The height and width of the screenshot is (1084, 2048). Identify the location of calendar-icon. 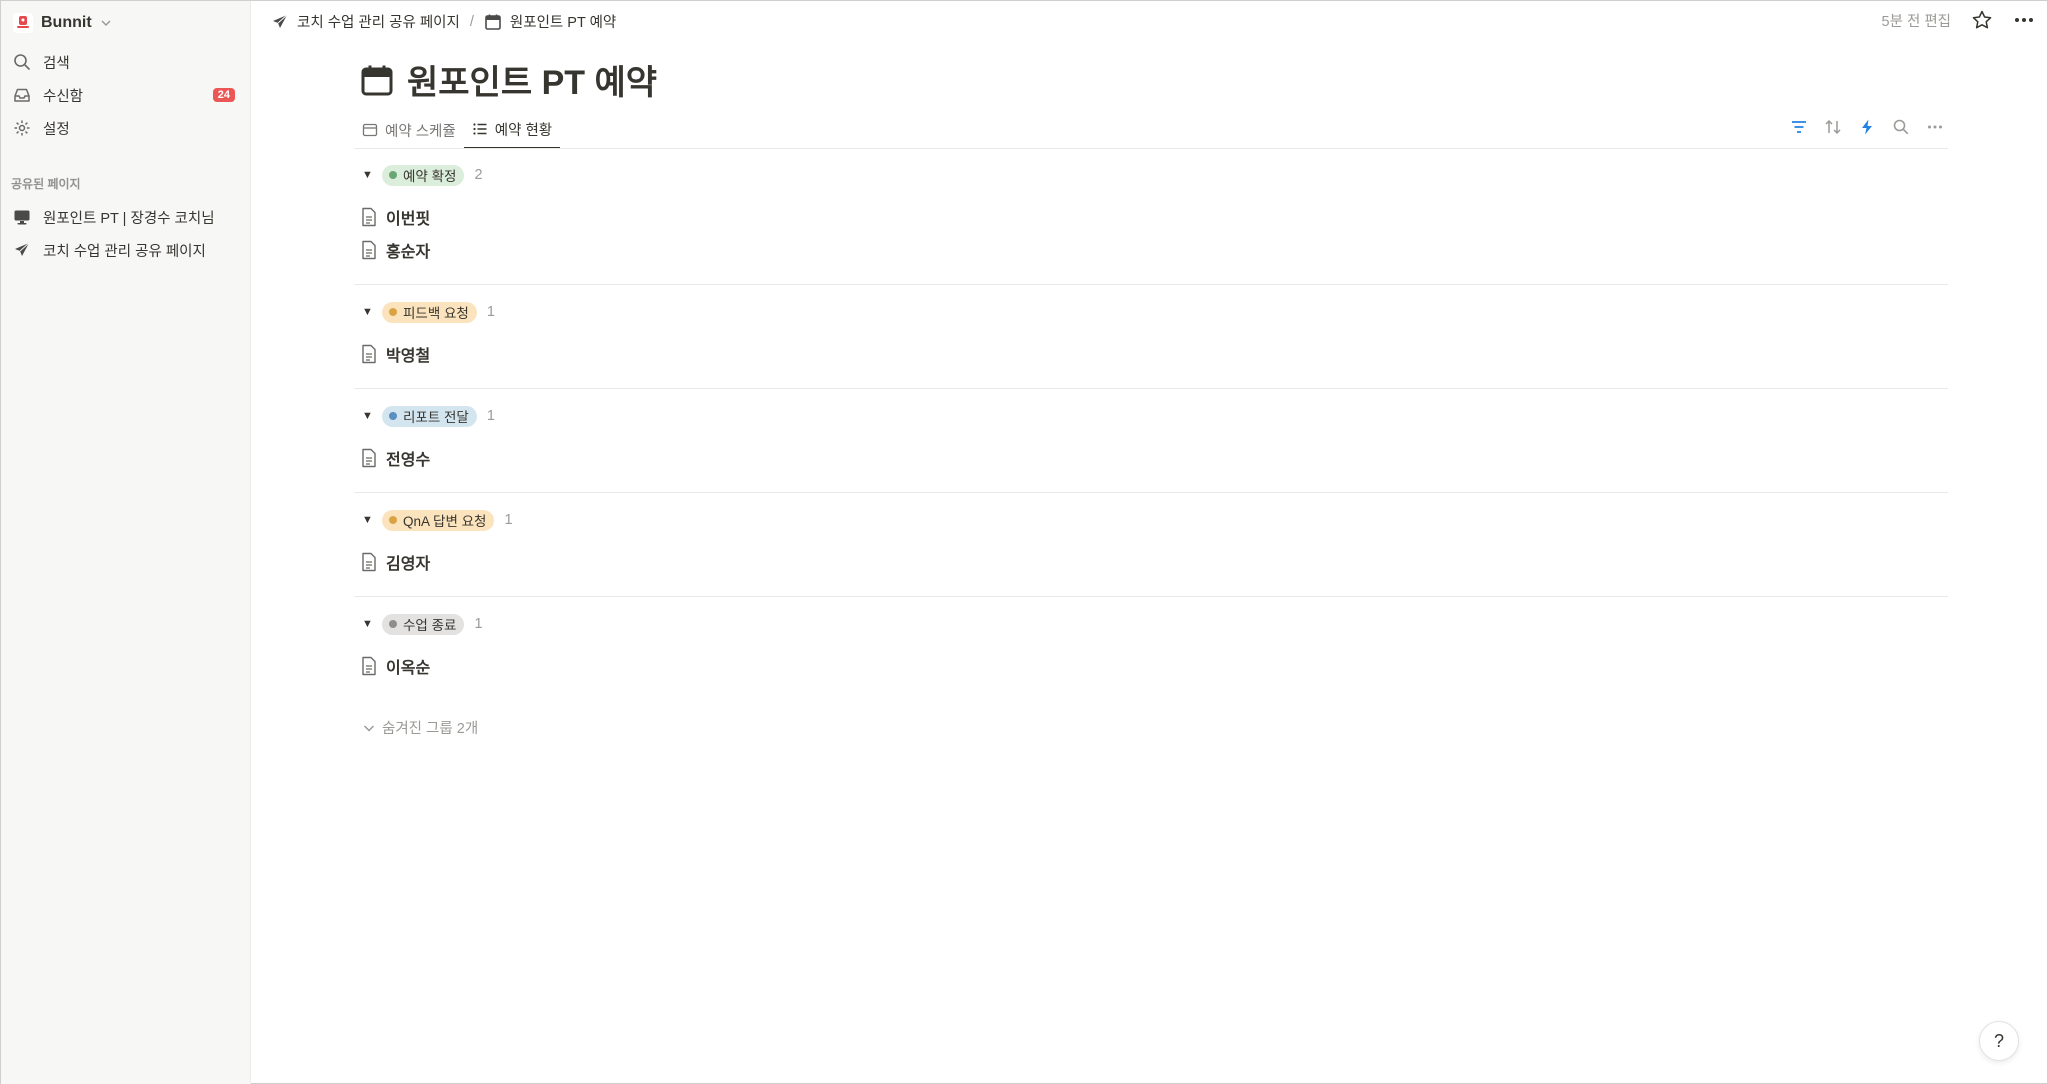
(493, 22).